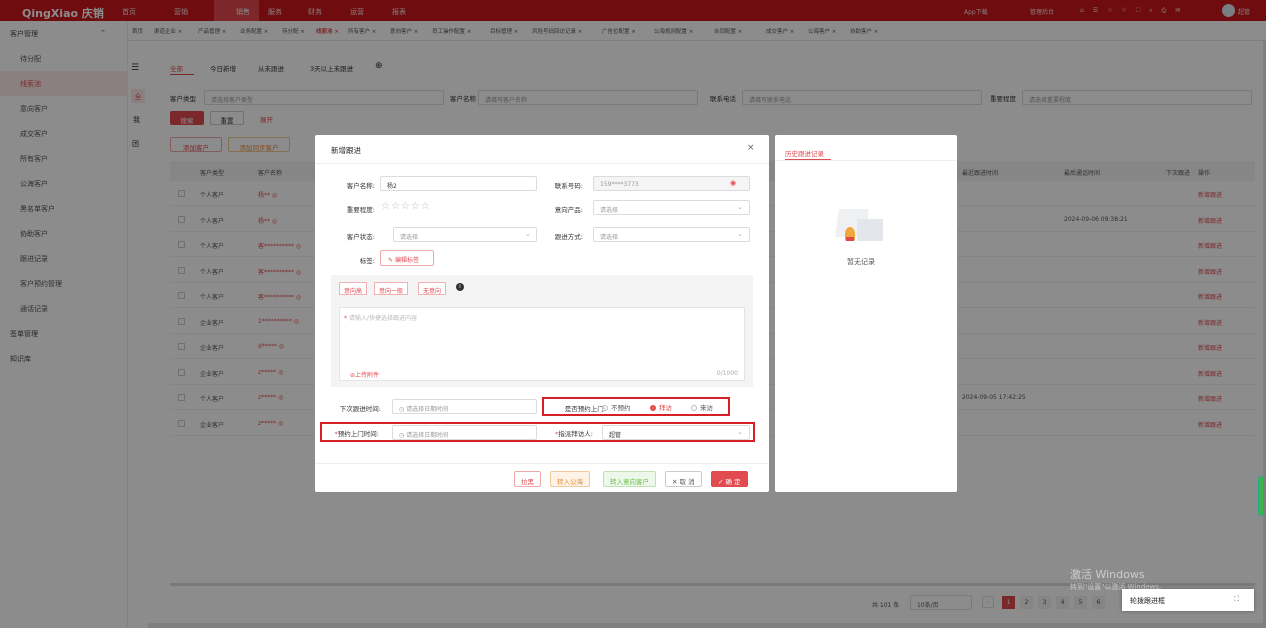 The image size is (1266, 628). I want to click on visit-option-visit: 拜访, so click(661, 407).